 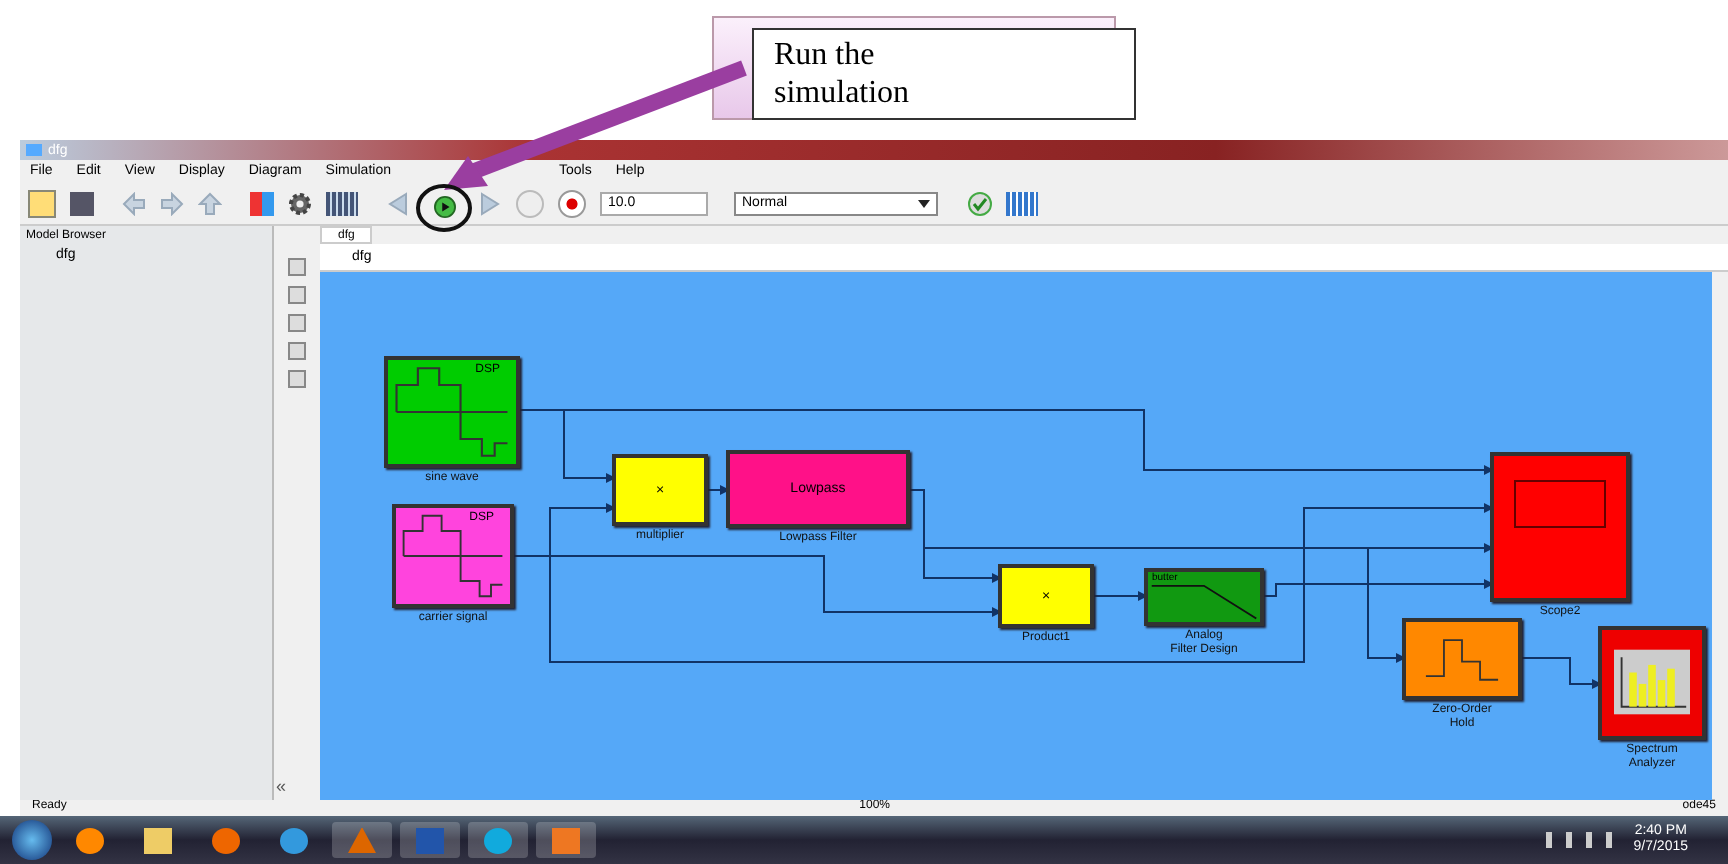 What do you see at coordinates (398, 203) in the screenshot?
I see `step-back-icon` at bounding box center [398, 203].